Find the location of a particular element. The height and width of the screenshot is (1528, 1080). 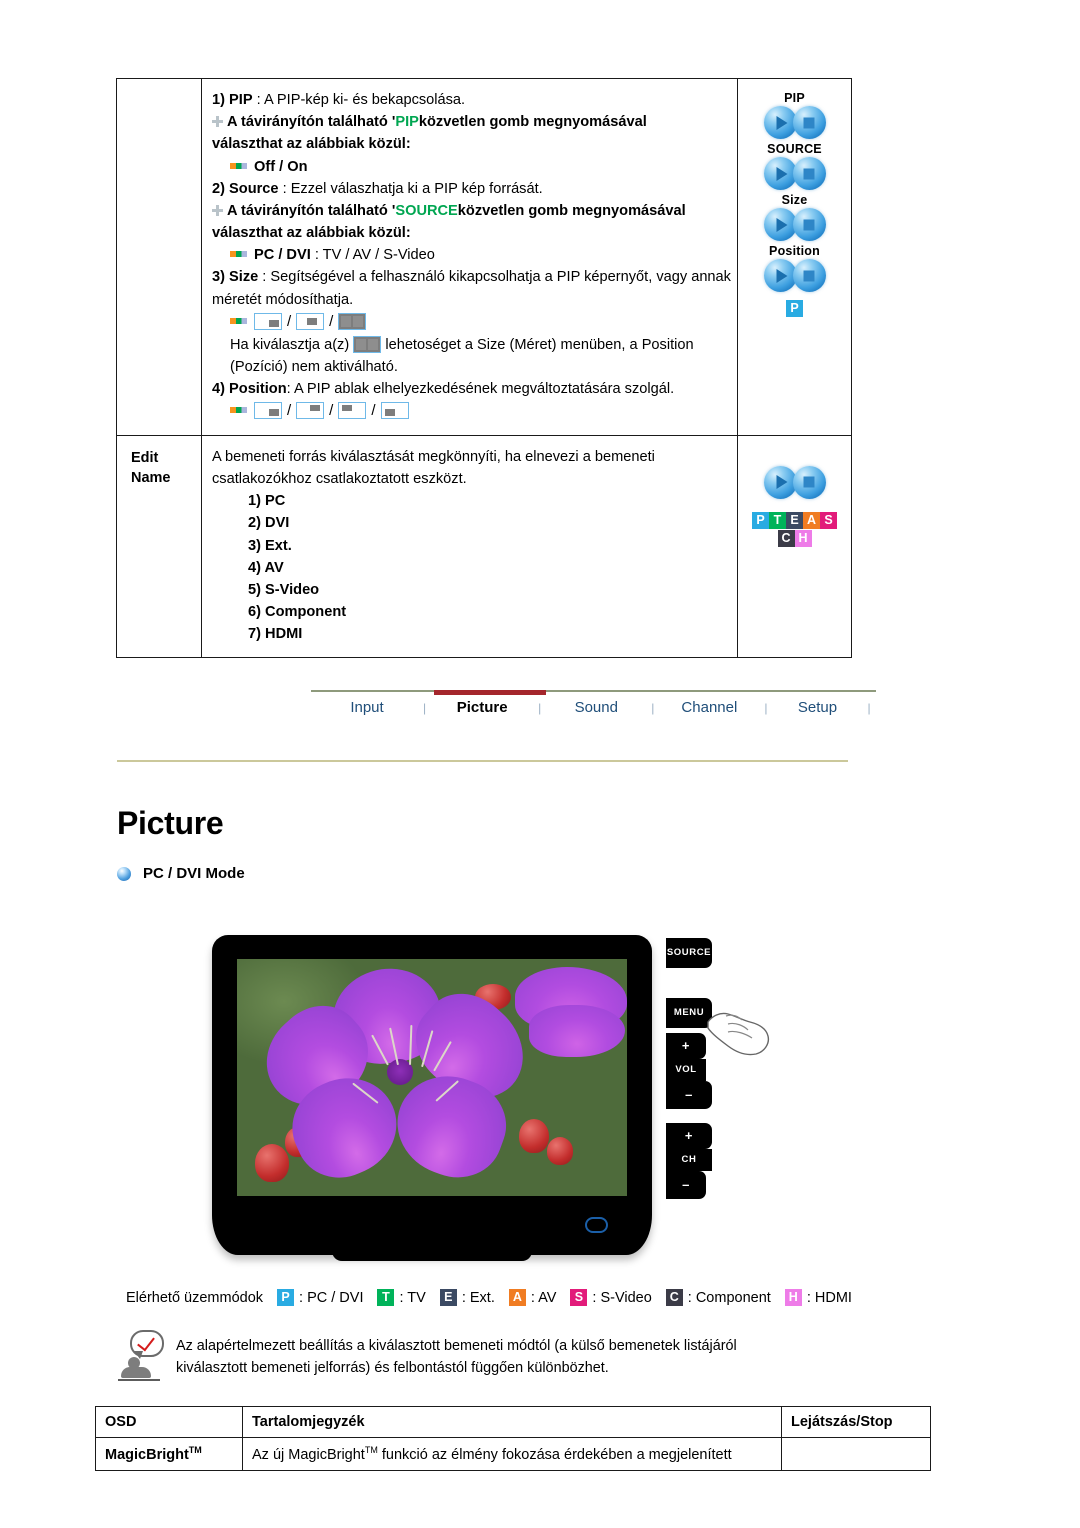

nav-tab-picture: Picture is located at coordinates (482, 707).